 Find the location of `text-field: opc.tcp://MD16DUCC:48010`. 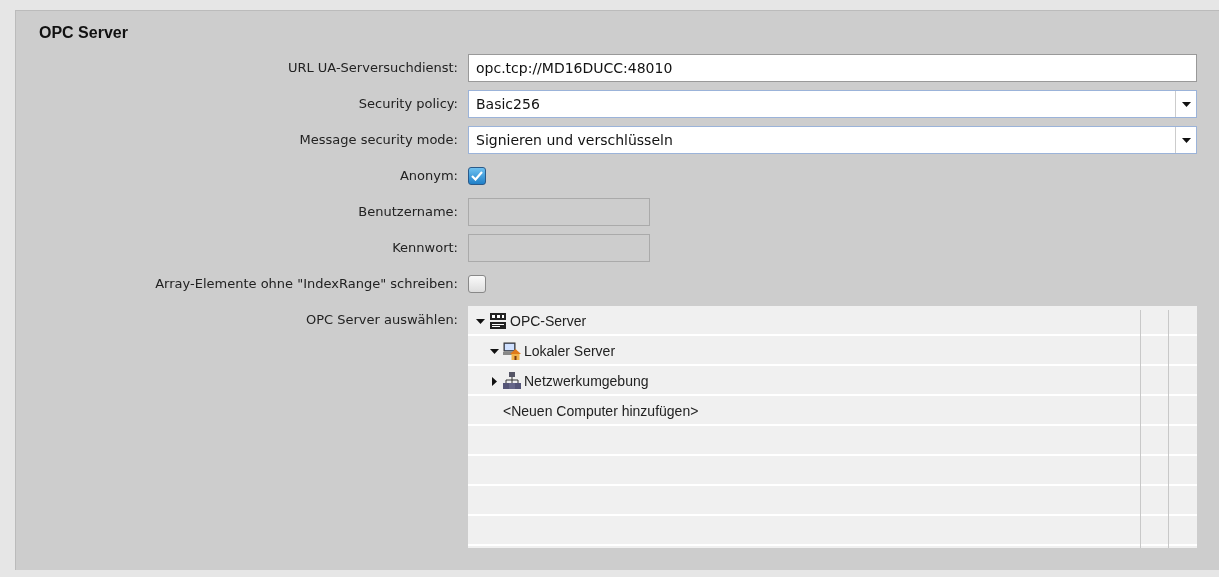

text-field: opc.tcp://MD16DUCC:48010 is located at coordinates (832, 68).